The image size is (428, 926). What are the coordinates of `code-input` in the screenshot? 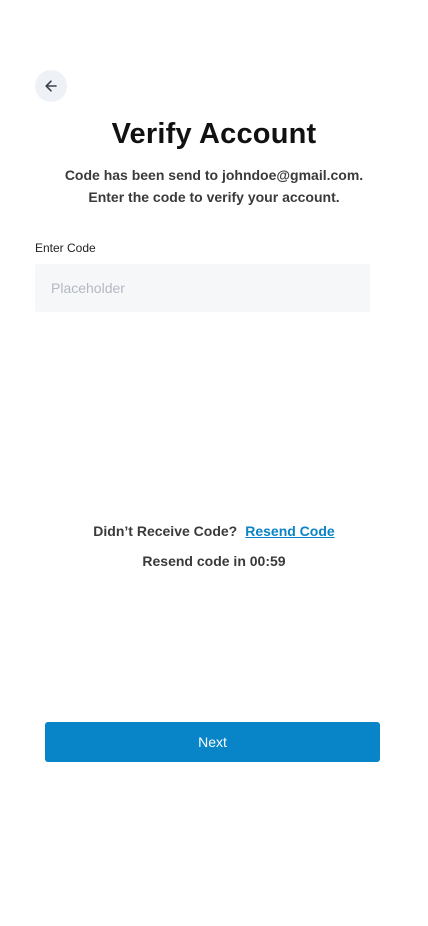 It's located at (202, 288).